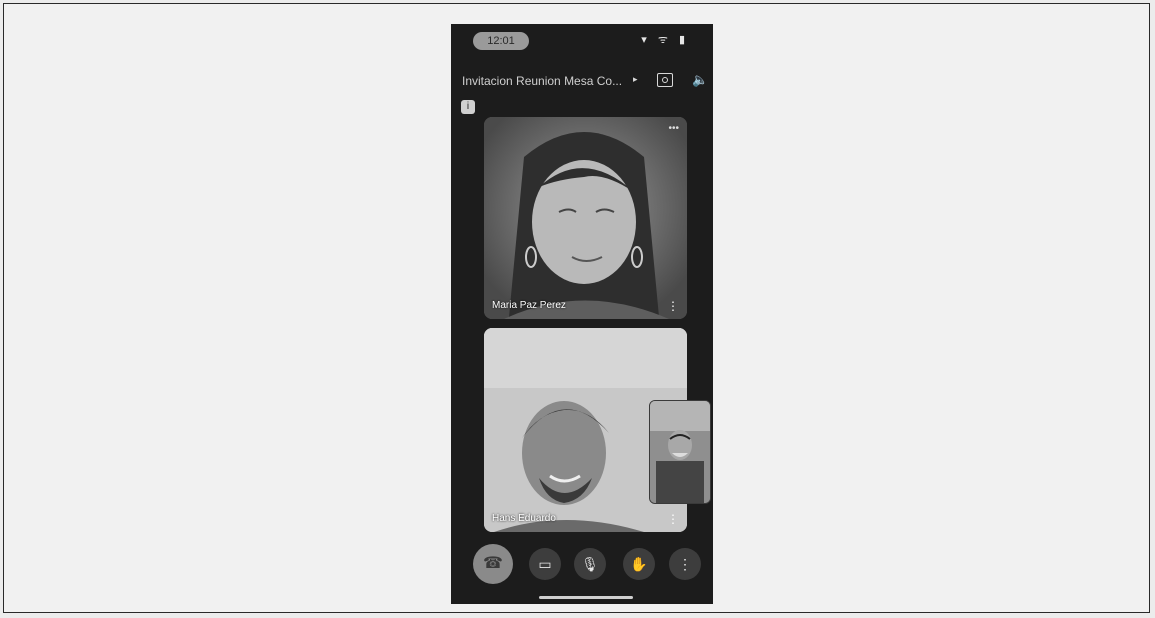 This screenshot has height=618, width=1155. I want to click on participant-tile: ••• Maria Paz Perez ⋮, so click(585, 218).